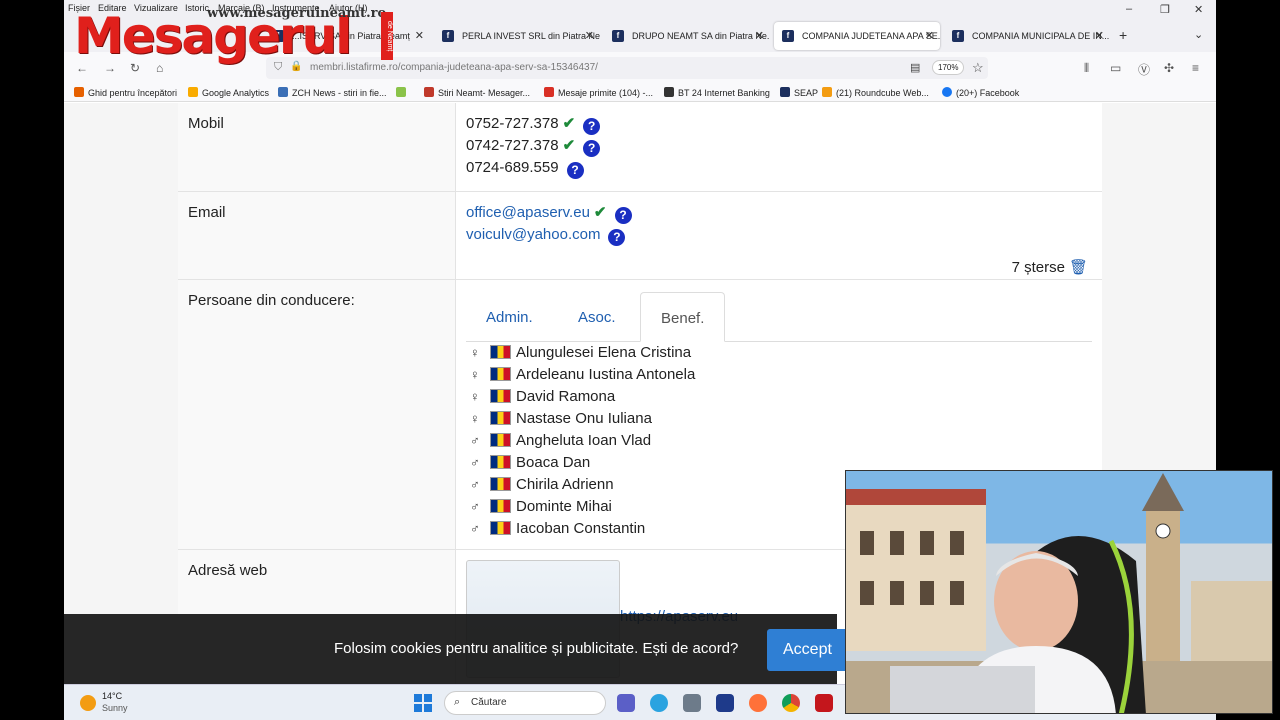 The width and height of the screenshot is (1280, 720). I want to click on person-name: Alungulesei Elena Cristina, so click(603, 352).